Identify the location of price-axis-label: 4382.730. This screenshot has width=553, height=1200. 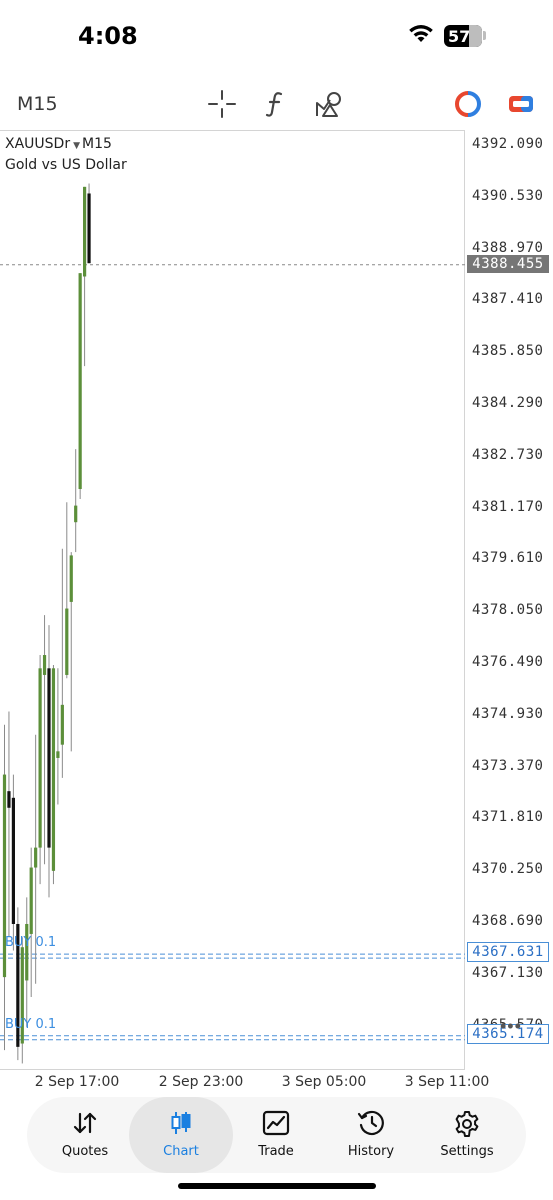
(508, 454).